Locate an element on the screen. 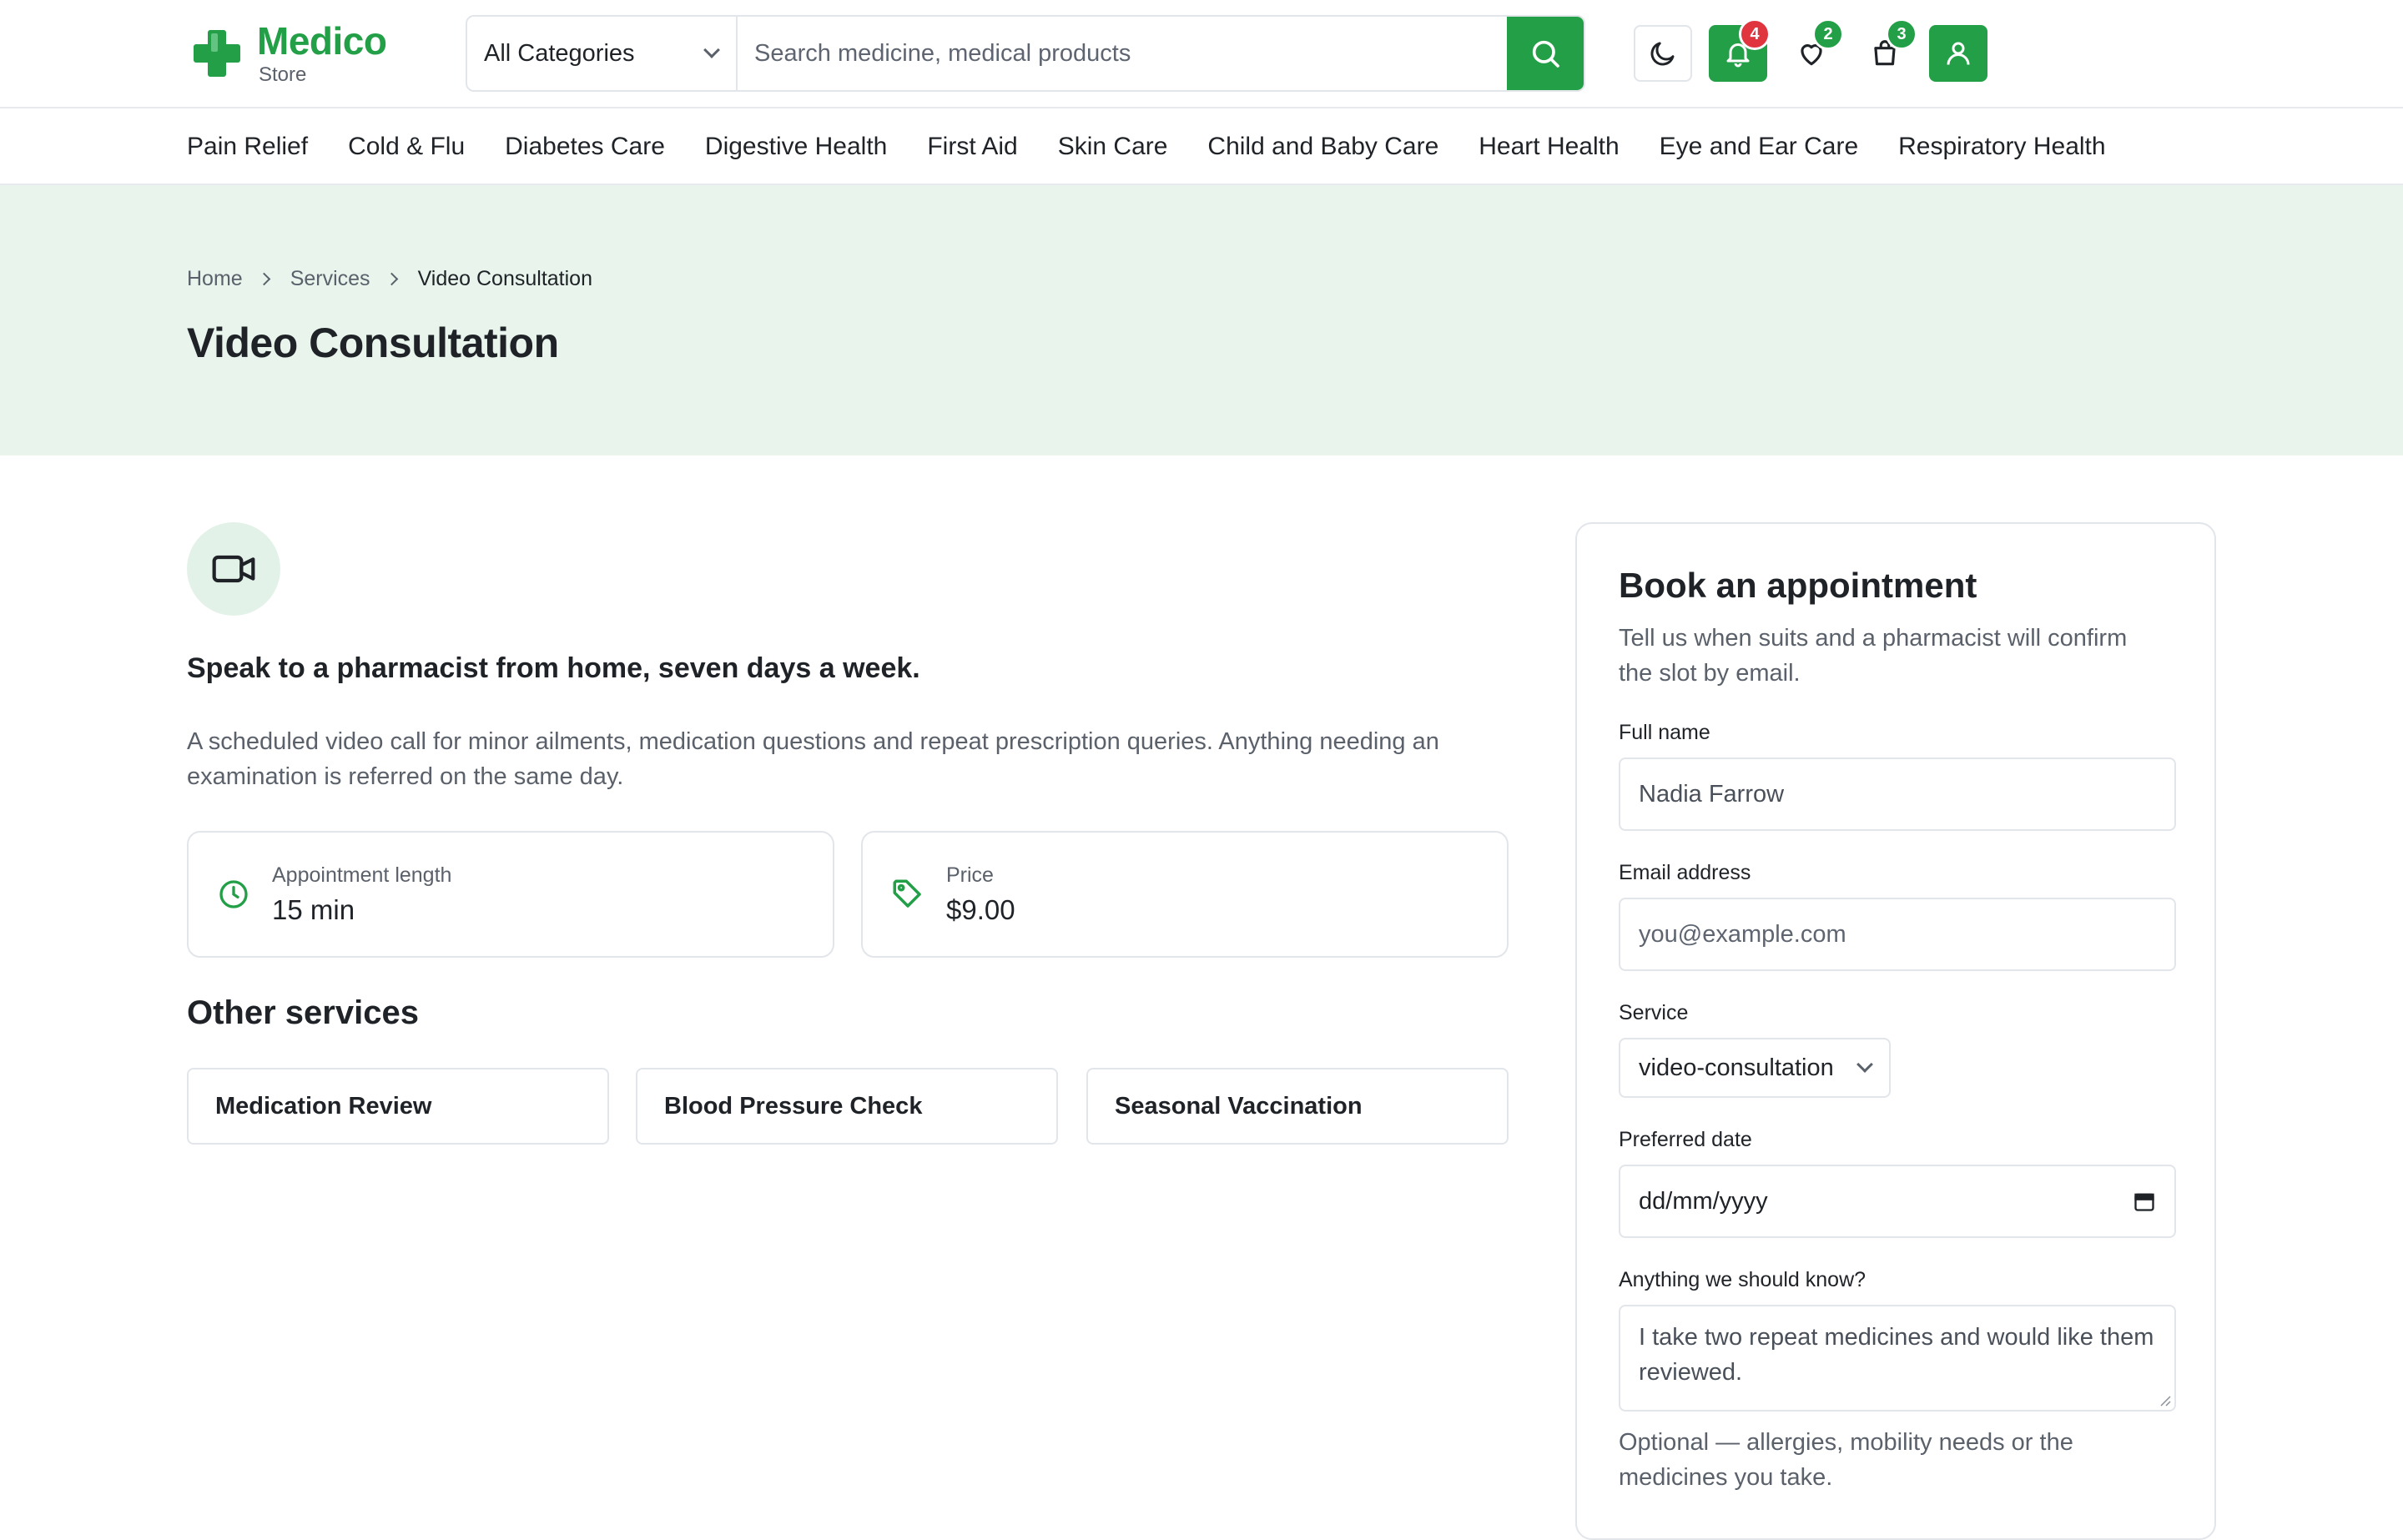 The width and height of the screenshot is (2403, 1540). email-label: Email address is located at coordinates (1685, 872).